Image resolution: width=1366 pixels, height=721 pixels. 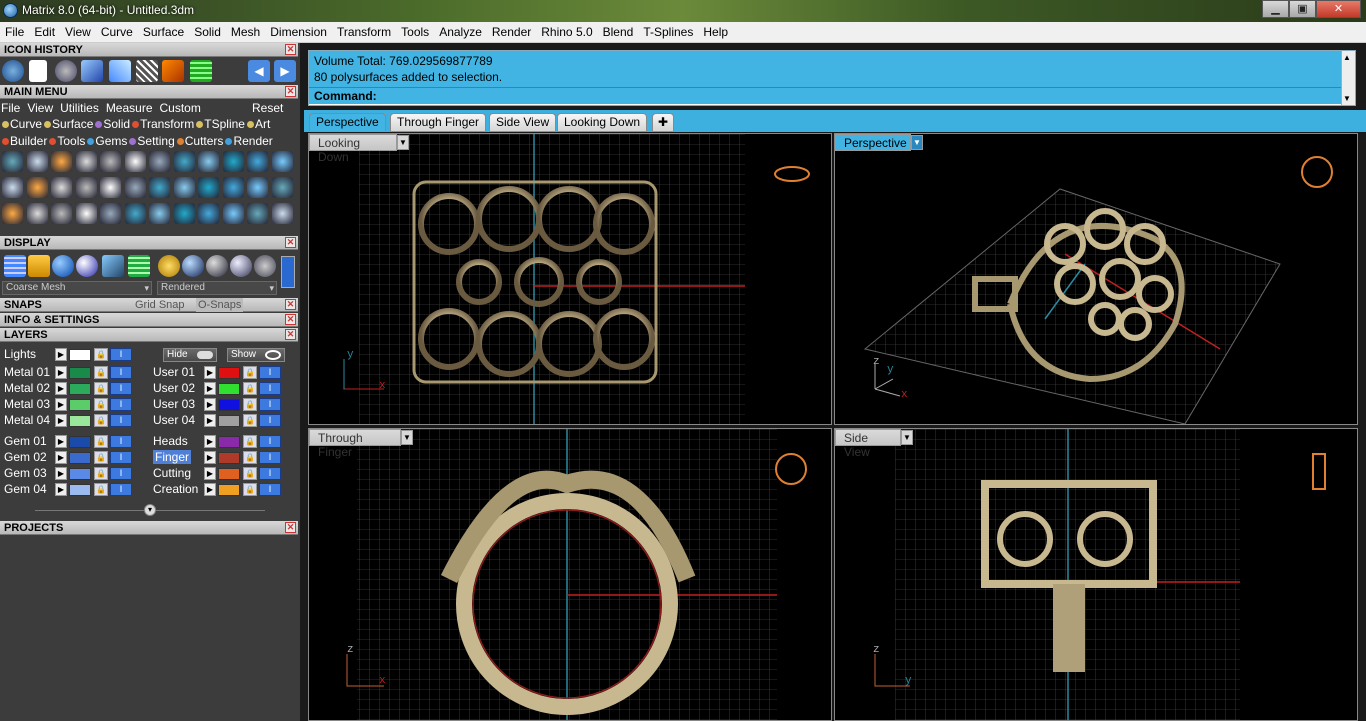 What do you see at coordinates (566, 30) in the screenshot?
I see `menu-rhino: Rhino 5.0` at bounding box center [566, 30].